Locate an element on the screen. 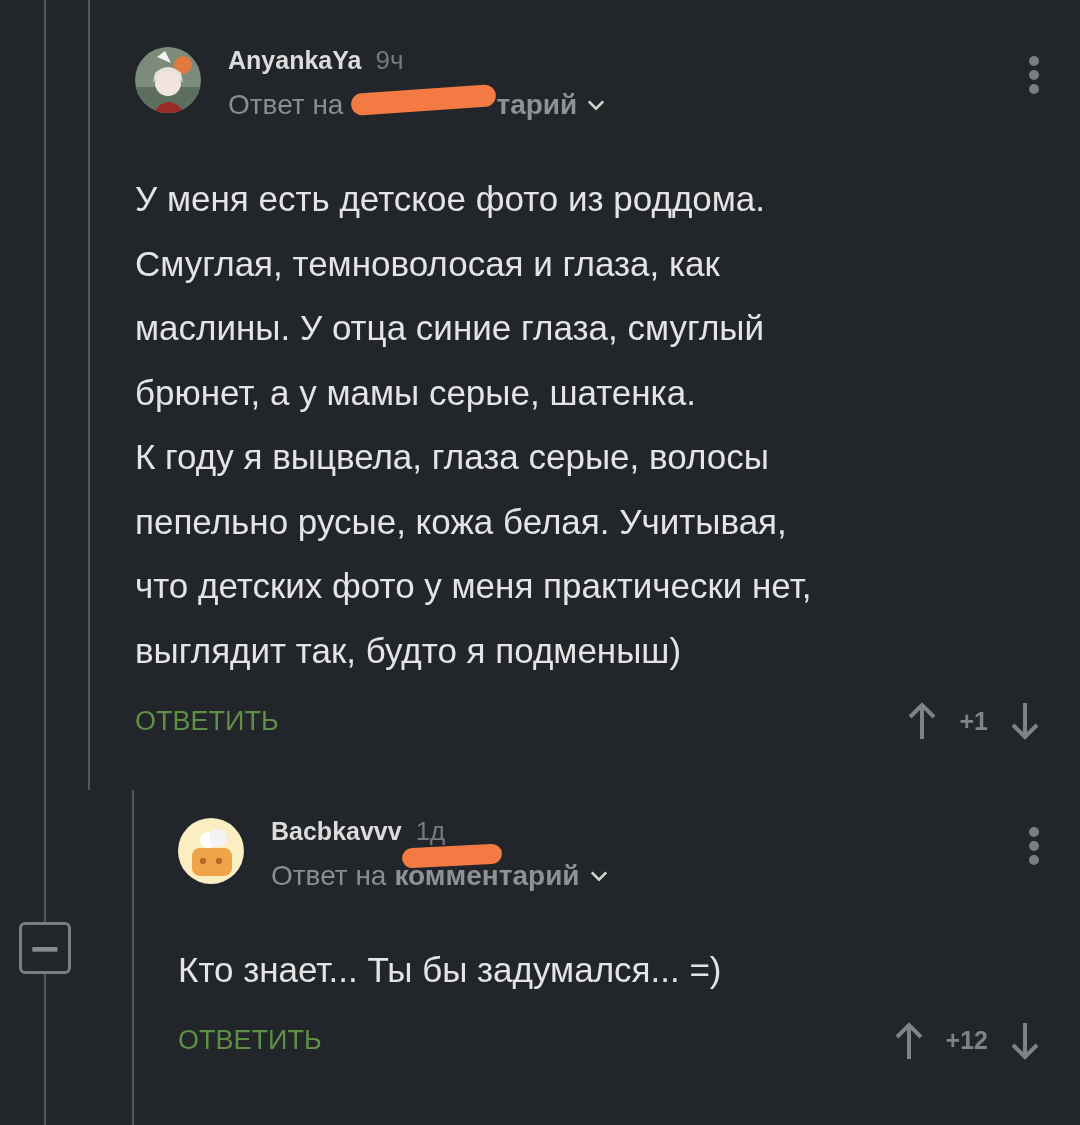  author-name: Bacbkavvv is located at coordinates (336, 831).